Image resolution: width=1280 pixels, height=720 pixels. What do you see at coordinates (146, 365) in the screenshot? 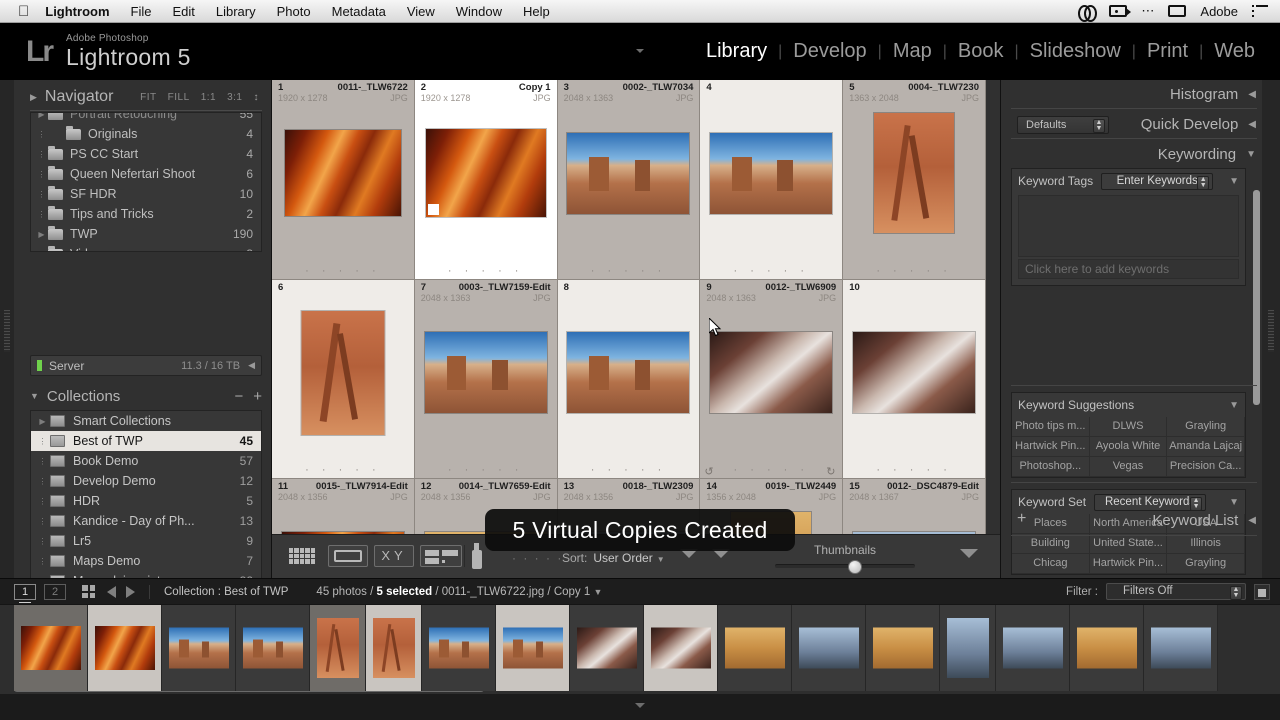
I see `volume-browser-server: Server 11.3 / 16 TB ◀` at bounding box center [146, 365].